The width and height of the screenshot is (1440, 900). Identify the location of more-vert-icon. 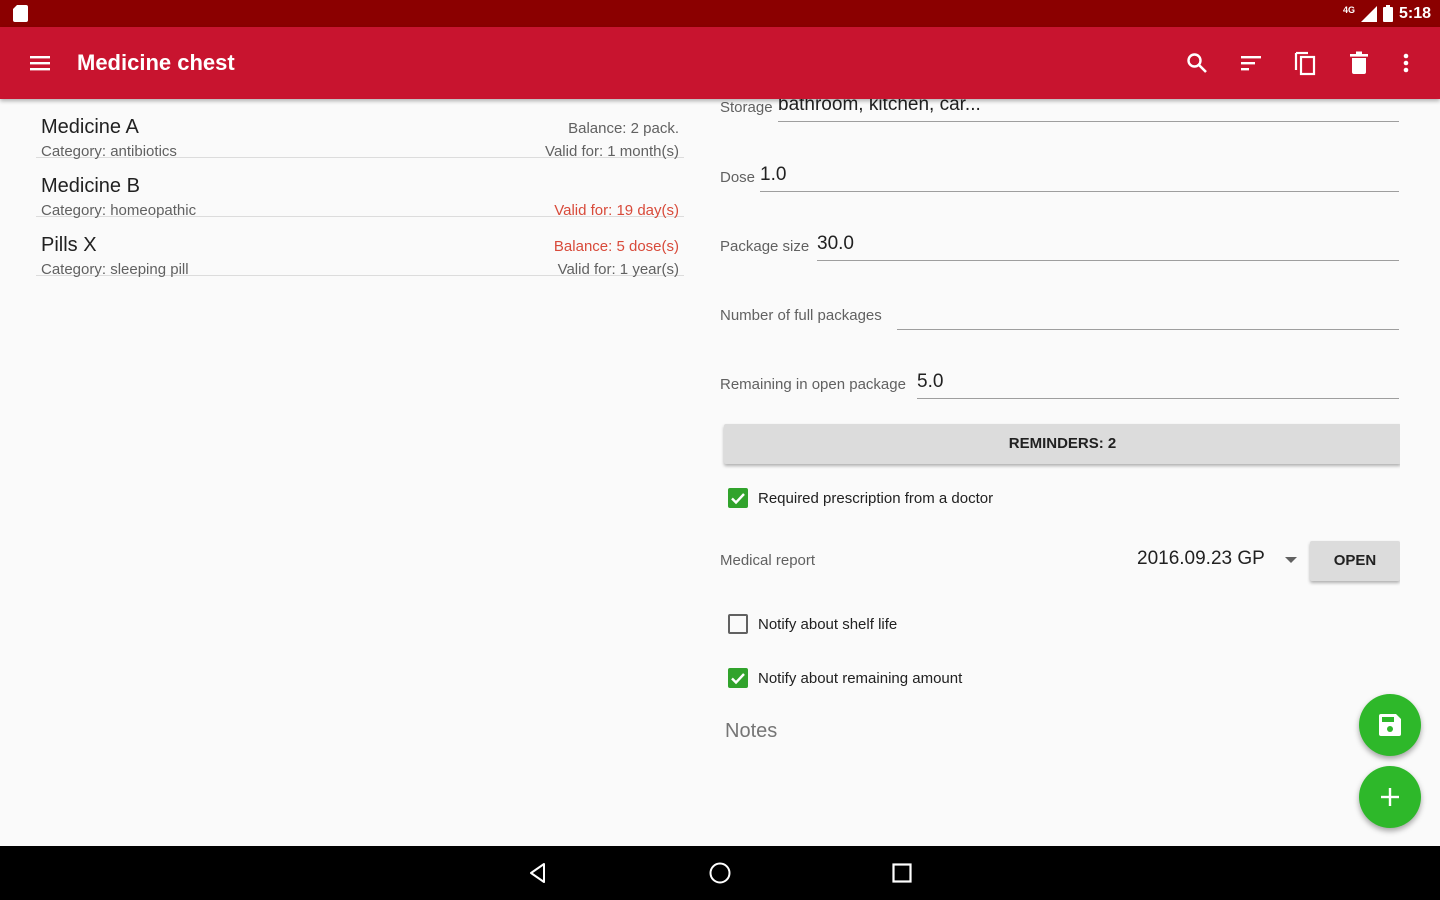
(1406, 63).